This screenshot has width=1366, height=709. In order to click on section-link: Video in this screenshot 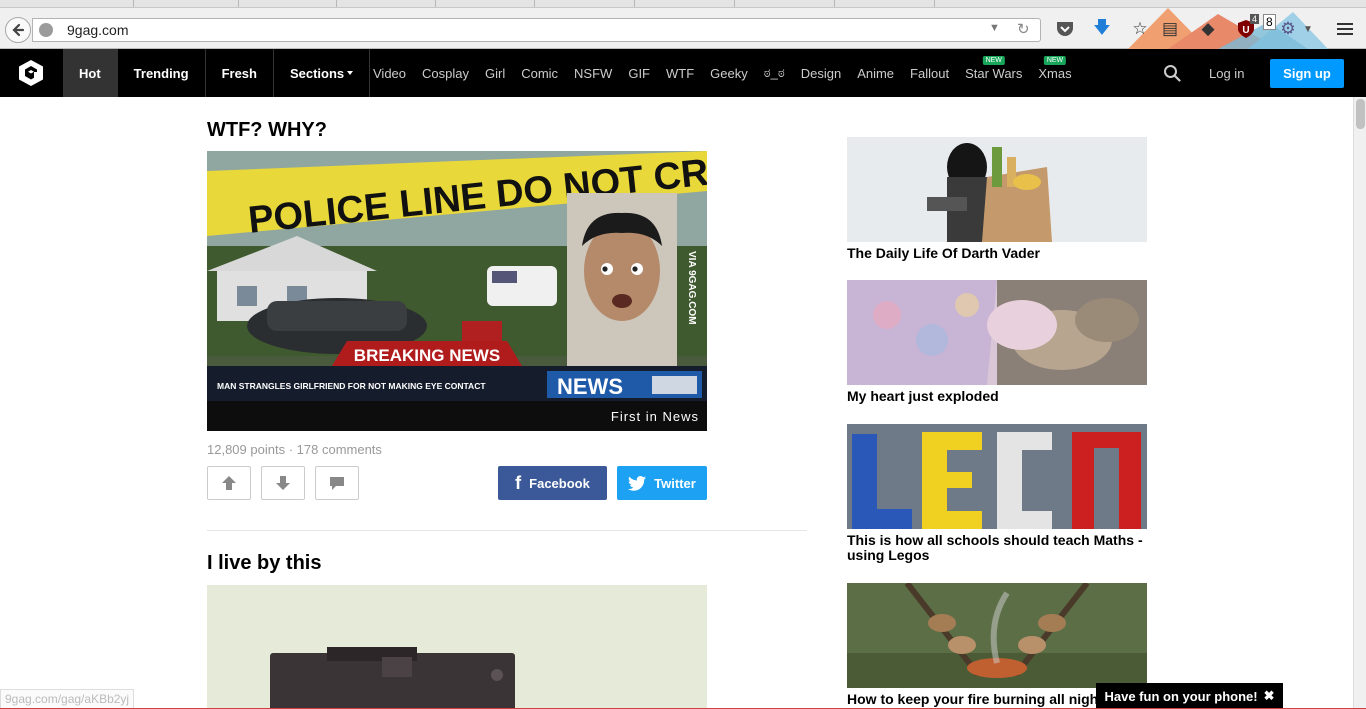, I will do `click(389, 73)`.